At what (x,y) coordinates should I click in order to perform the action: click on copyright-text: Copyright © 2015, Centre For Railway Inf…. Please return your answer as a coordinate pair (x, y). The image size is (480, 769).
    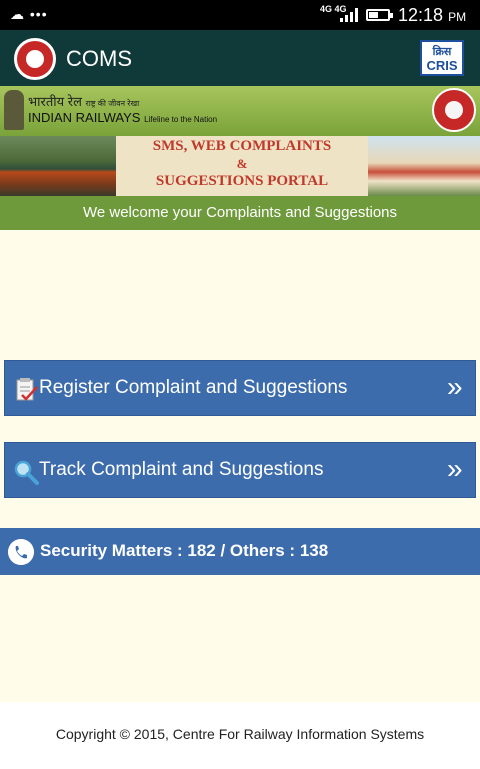
    Looking at the image, I should click on (240, 734).